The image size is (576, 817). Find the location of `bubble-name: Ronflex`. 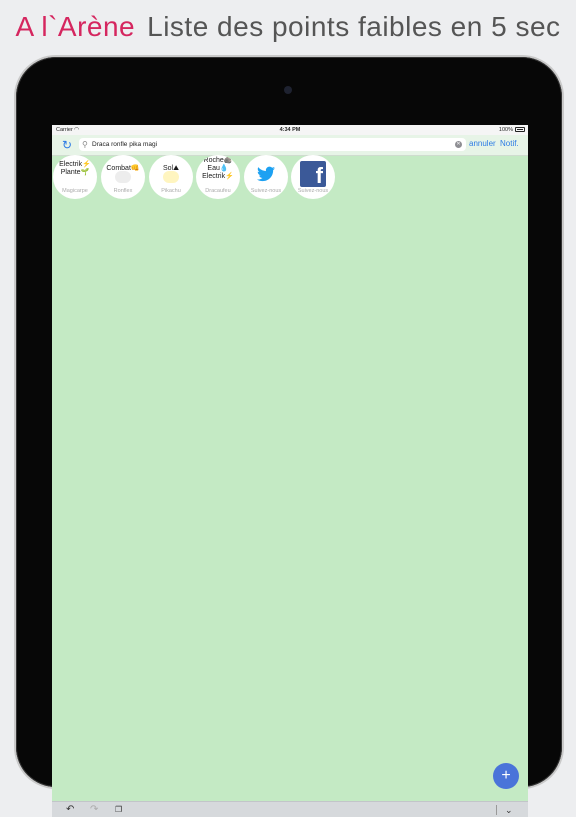

bubble-name: Ronflex is located at coordinates (123, 191).